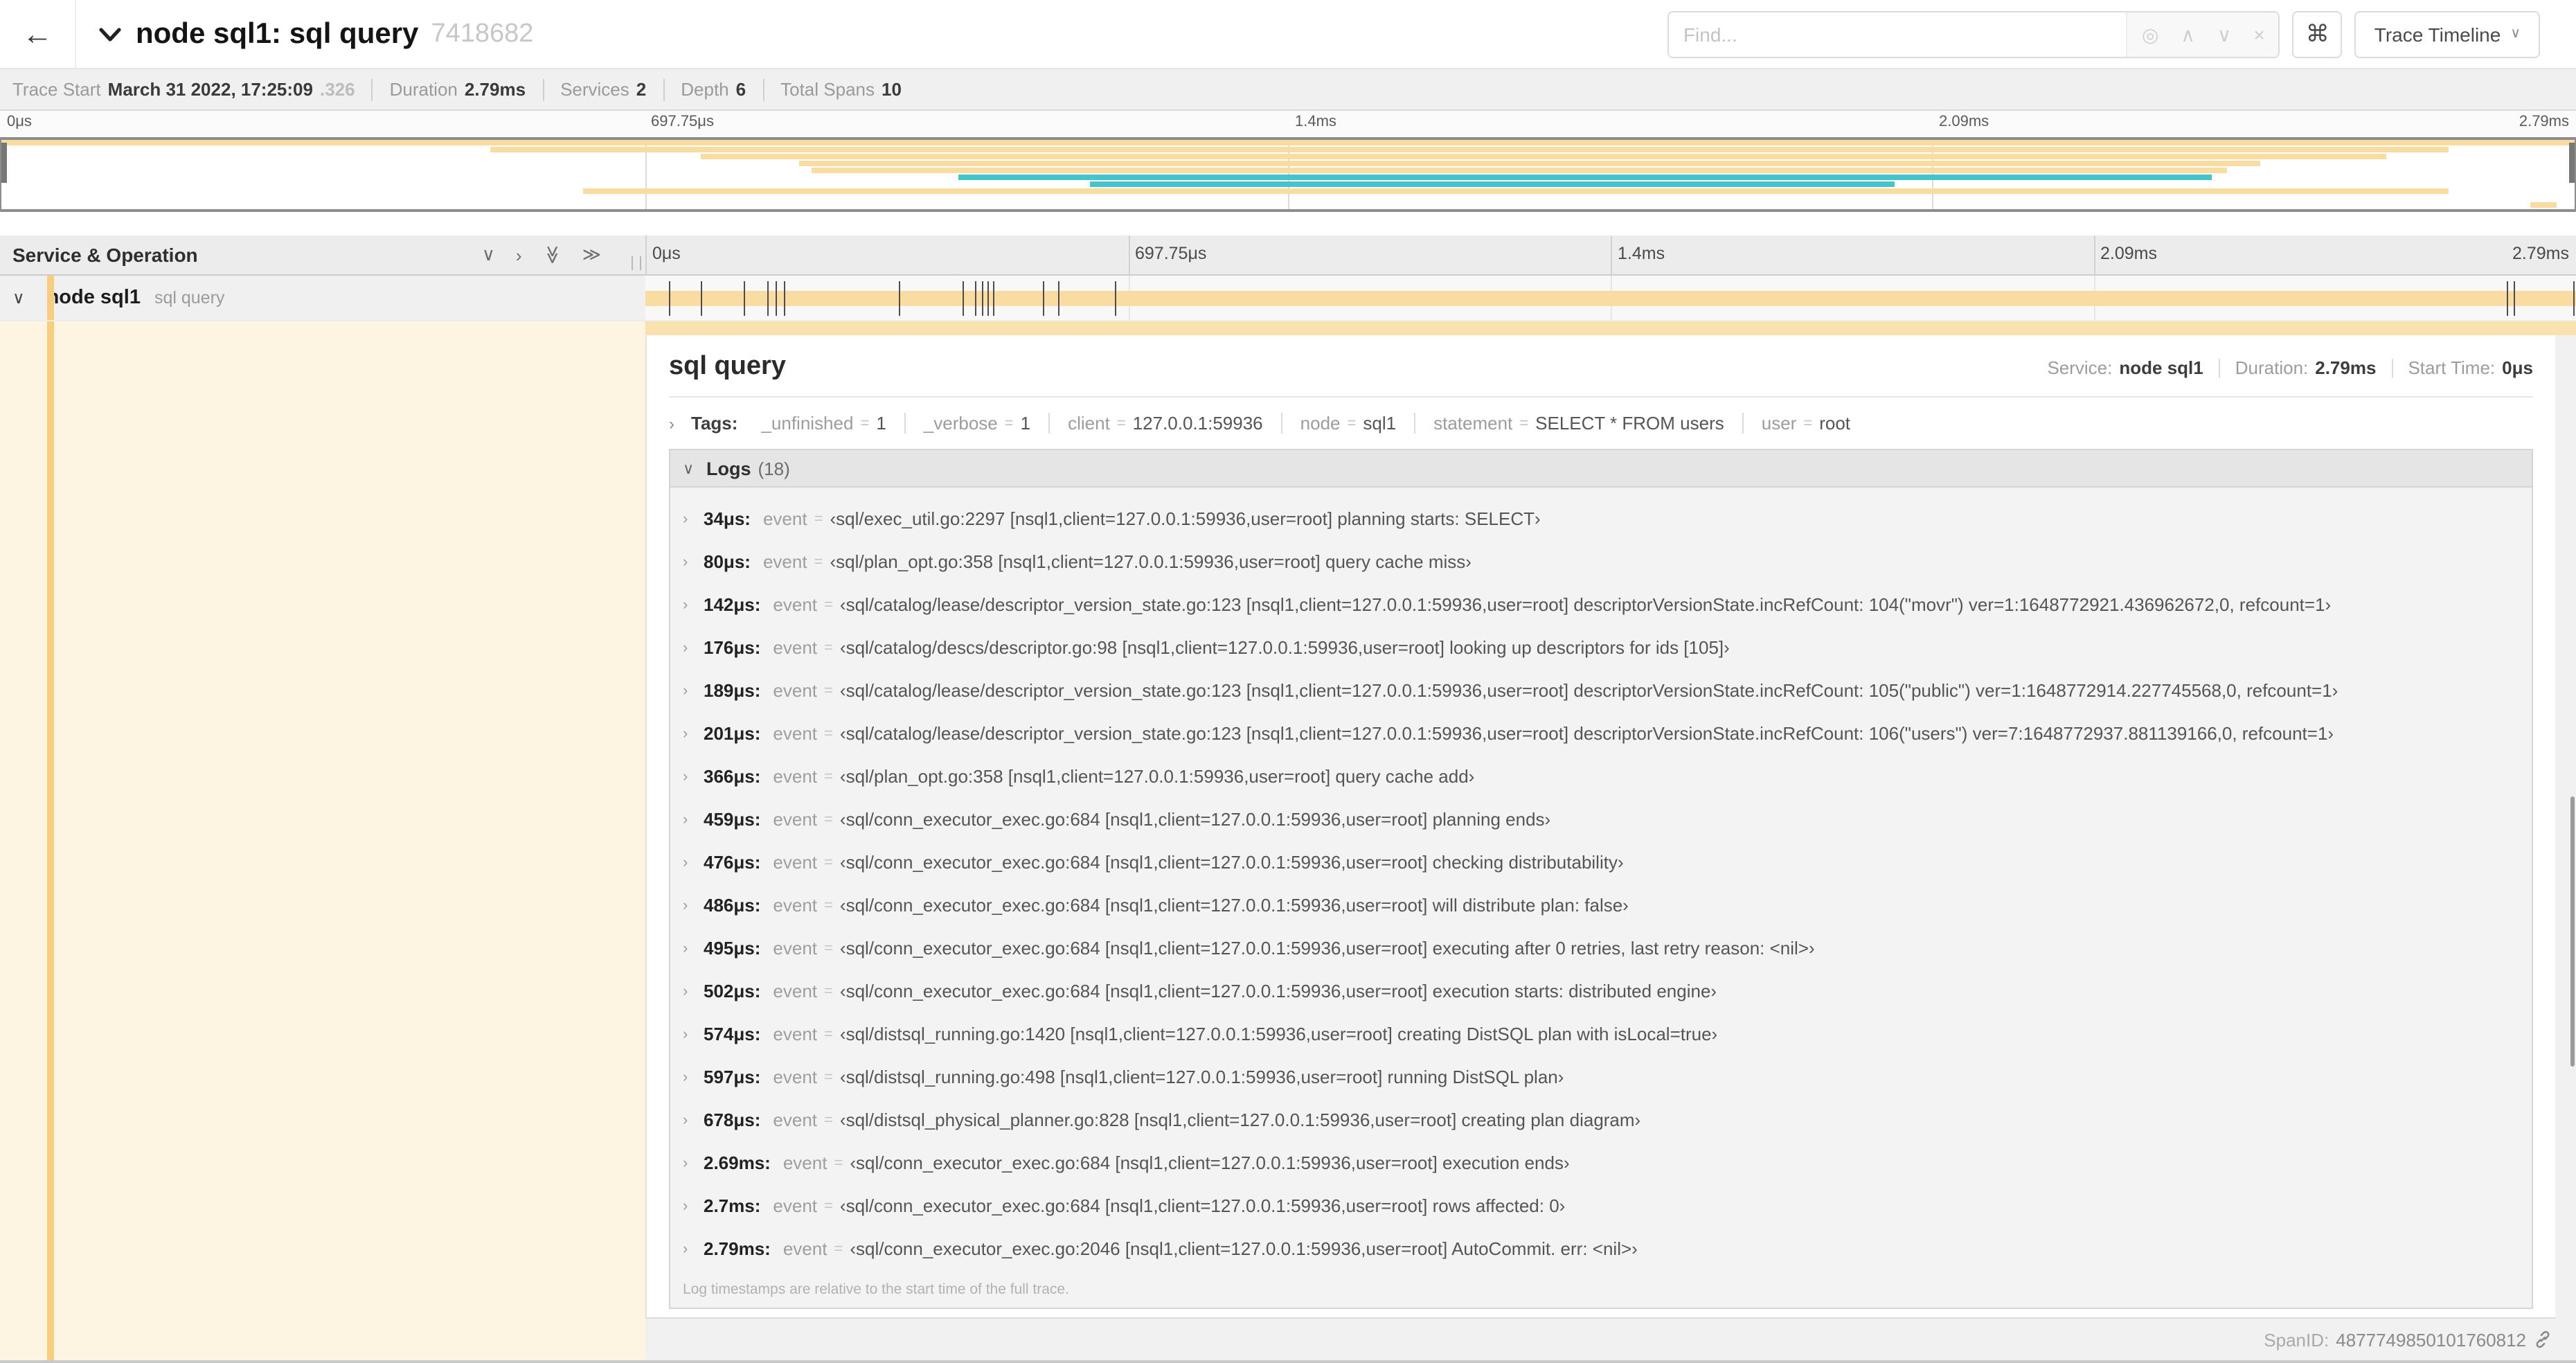 The height and width of the screenshot is (1363, 2576). I want to click on span-row: ∨ node sql1 sql query, so click(1288, 298).